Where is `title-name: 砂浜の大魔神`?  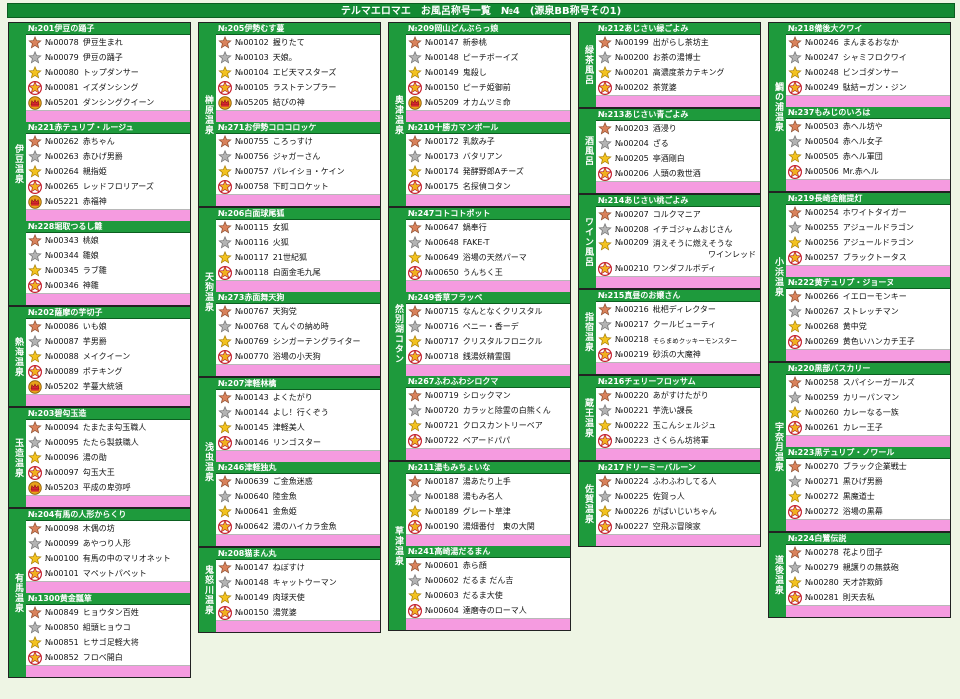
title-name: 砂浜の大魔神 is located at coordinates (676, 354).